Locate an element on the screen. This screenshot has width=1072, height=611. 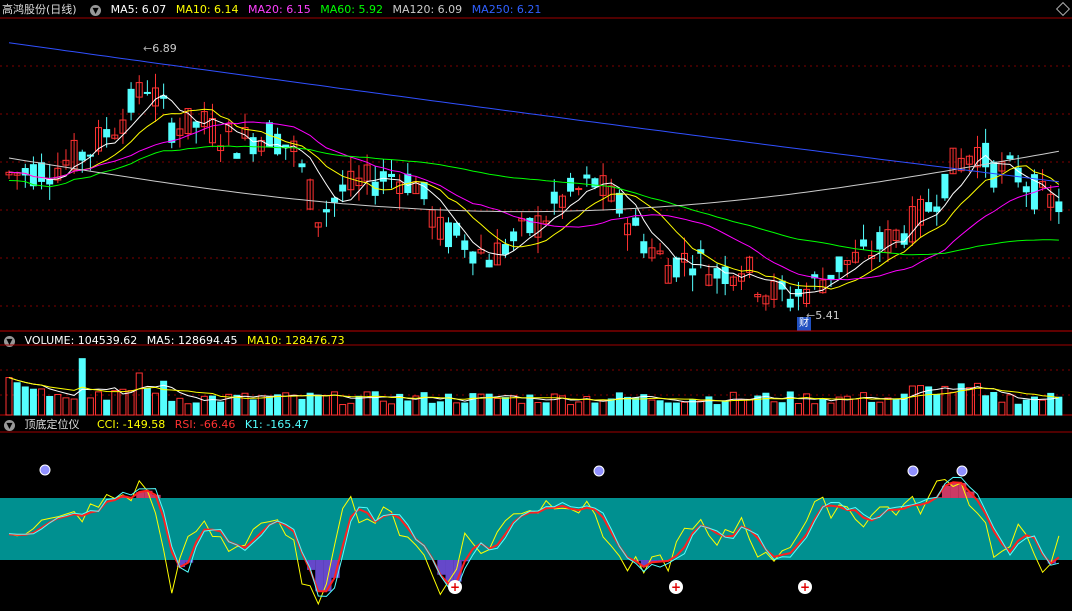
ma120-line is located at coordinates (533, 181).